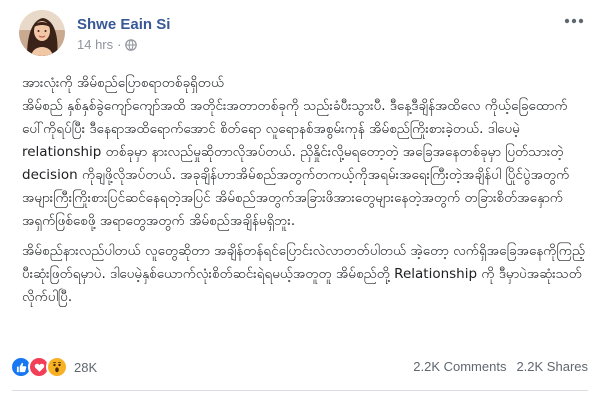  Describe the element at coordinates (57, 367) in the screenshot. I see `wow-icon` at that location.